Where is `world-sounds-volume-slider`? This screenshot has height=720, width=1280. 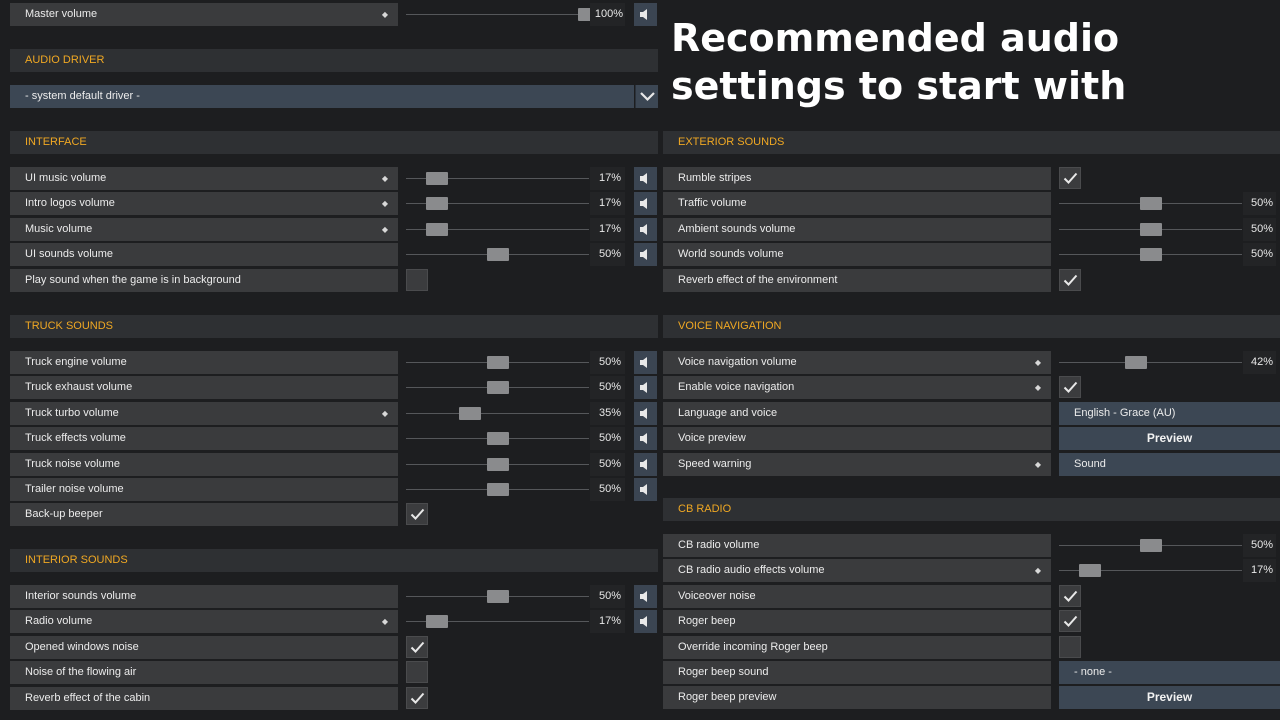
world-sounds-volume-slider is located at coordinates (1150, 254).